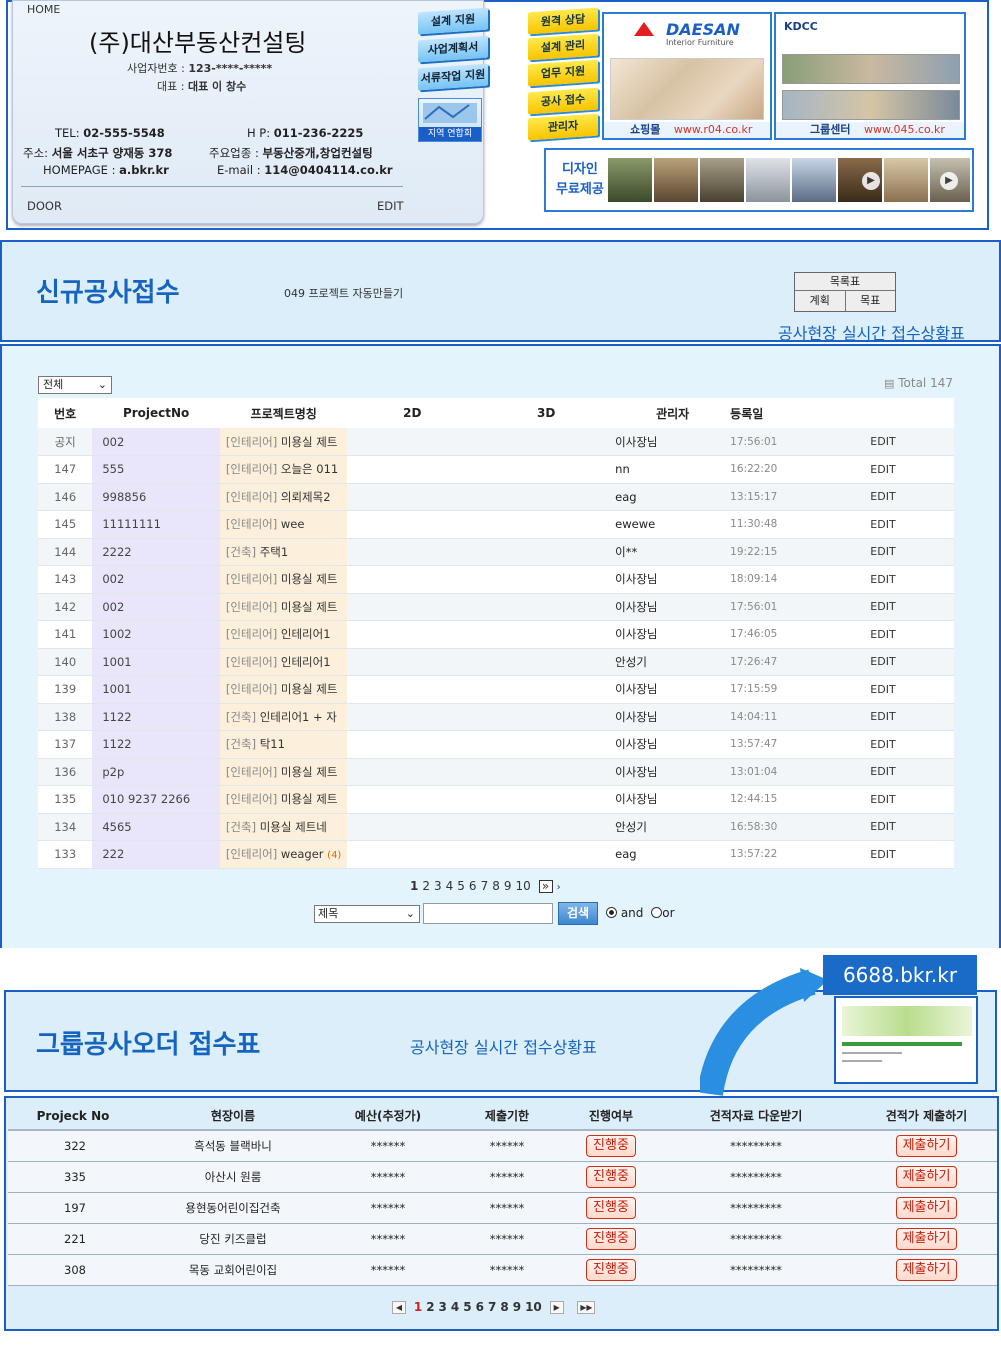 The width and height of the screenshot is (1001, 1355). Describe the element at coordinates (283, 854) in the screenshot. I see `row-title: [인테리어] weager (4)` at that location.